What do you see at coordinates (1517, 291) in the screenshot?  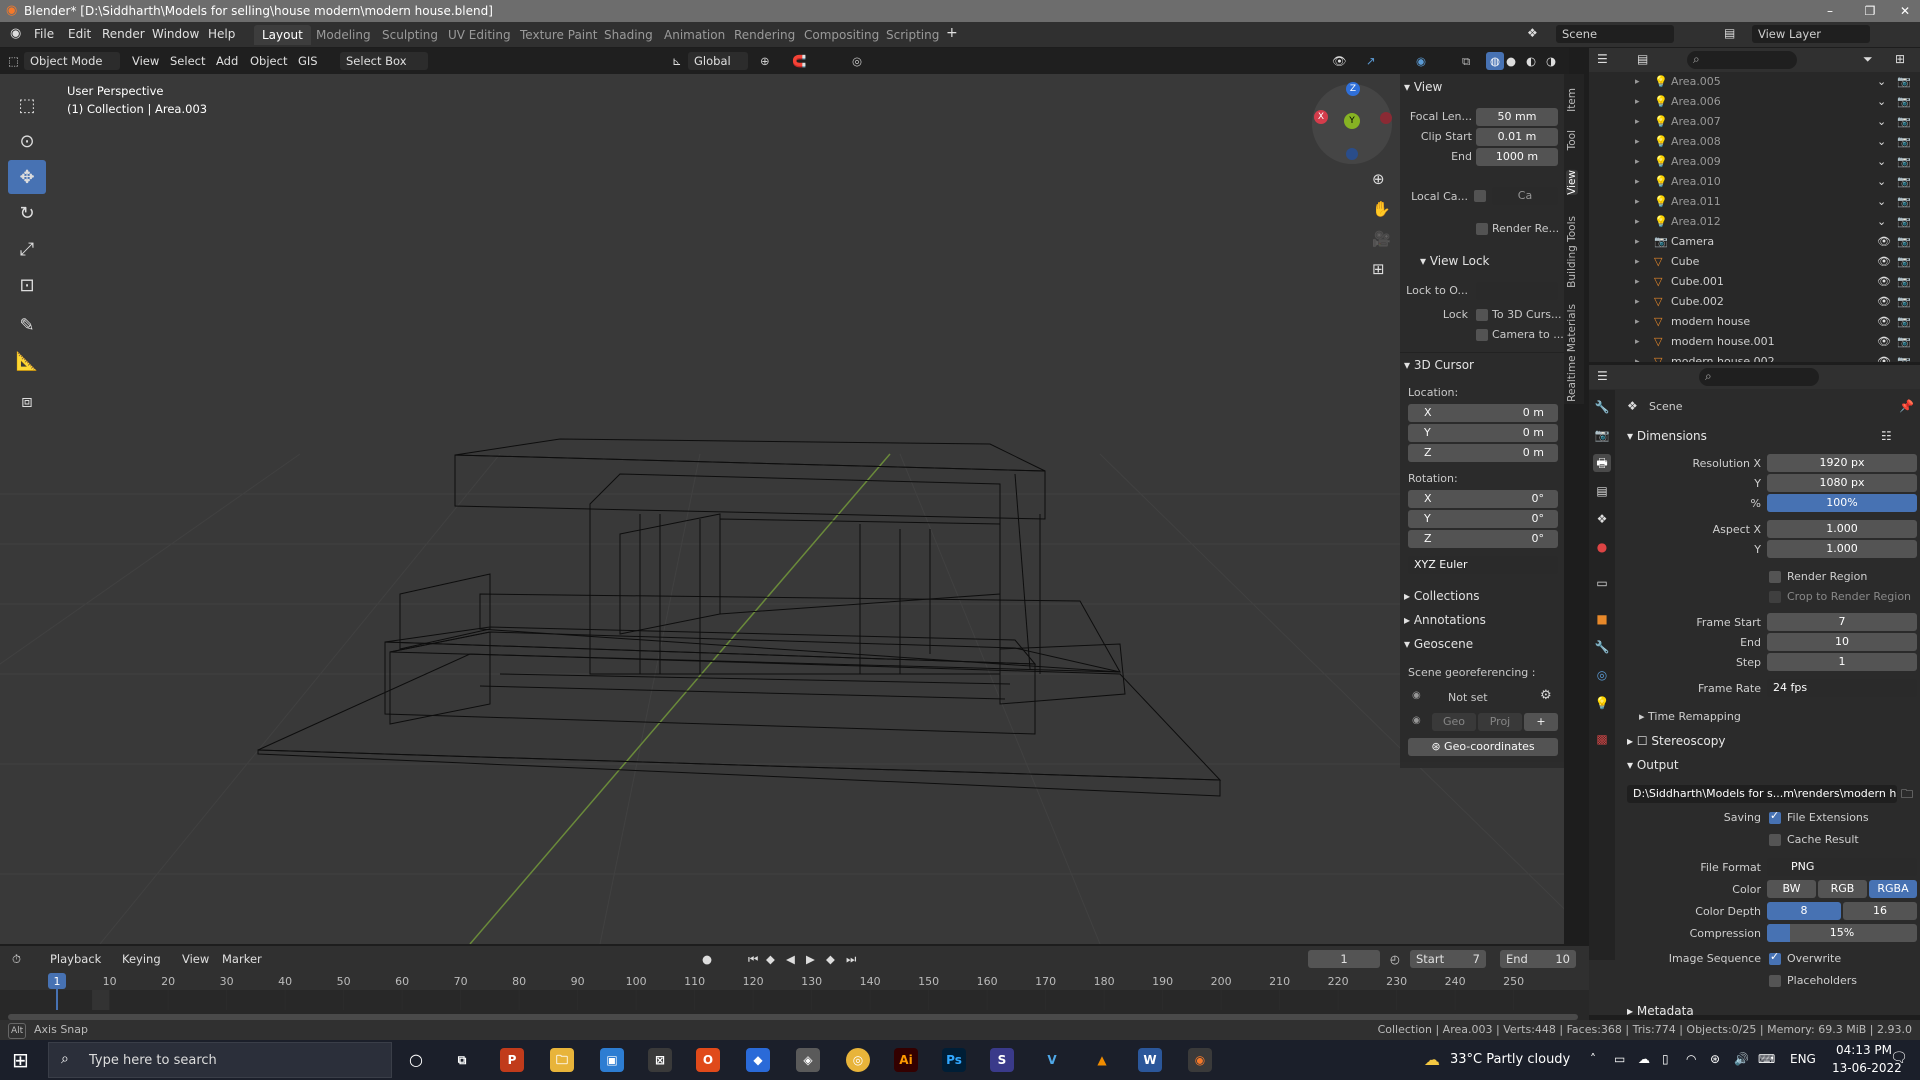 I see `lock-to-object-field` at bounding box center [1517, 291].